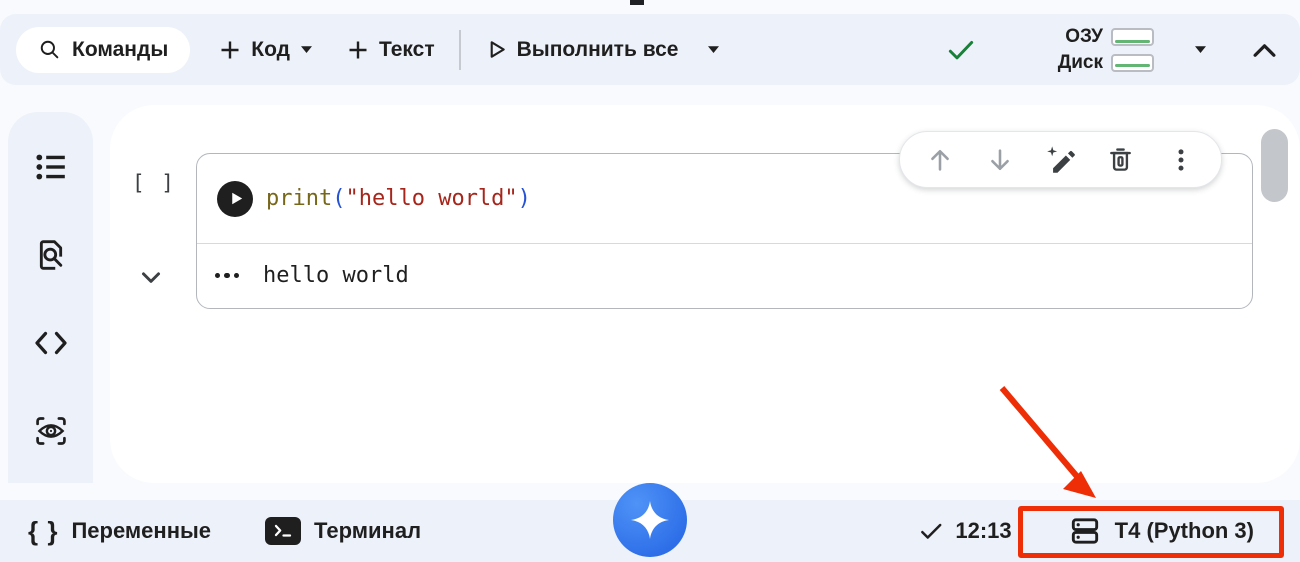  I want to click on collapse-toolbar-button, so click(1264, 50).